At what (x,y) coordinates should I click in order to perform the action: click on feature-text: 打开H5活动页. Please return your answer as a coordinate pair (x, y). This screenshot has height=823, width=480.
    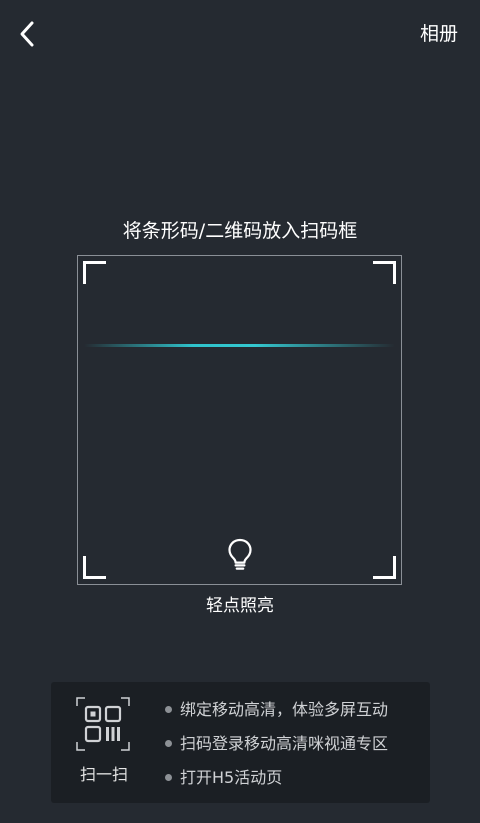
    Looking at the image, I should click on (231, 777).